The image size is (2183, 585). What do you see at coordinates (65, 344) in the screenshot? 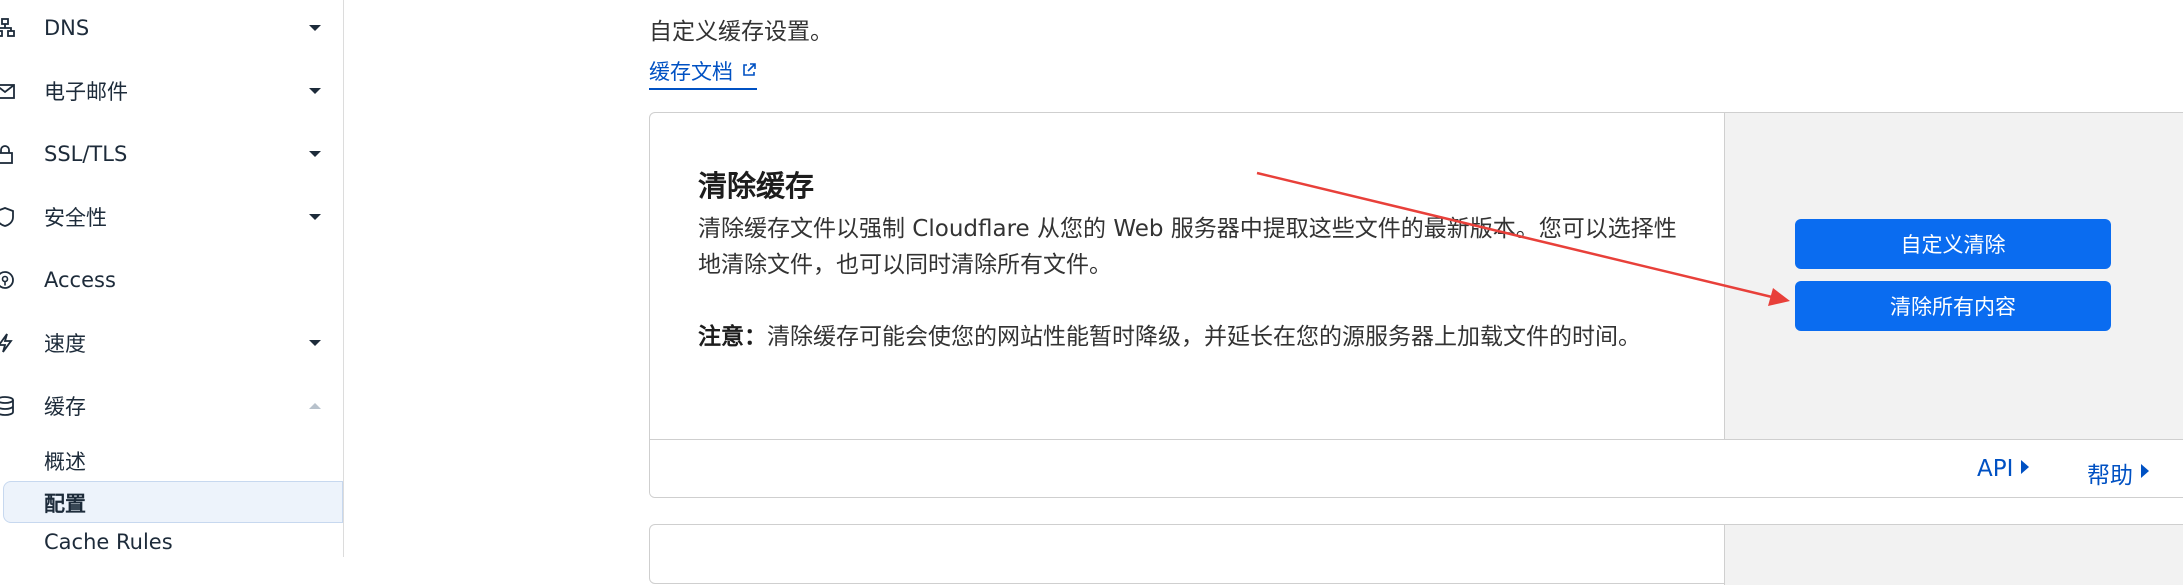
I see `sidebar-item-label: 速度` at bounding box center [65, 344].